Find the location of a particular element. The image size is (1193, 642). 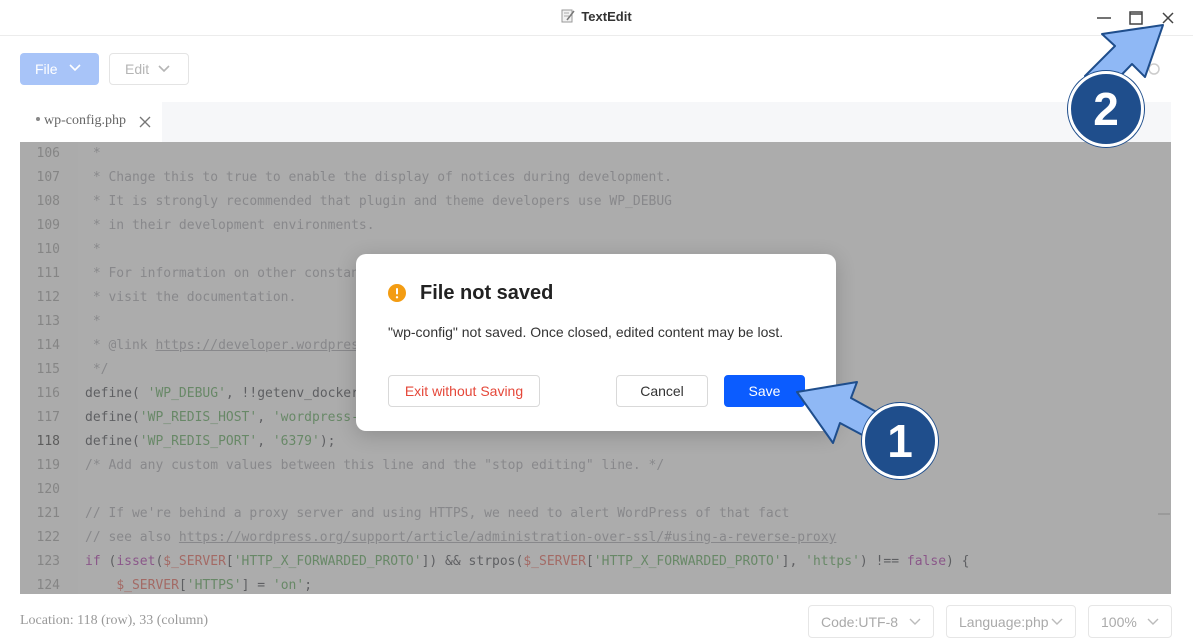

window-title: TextEdit is located at coordinates (606, 16).